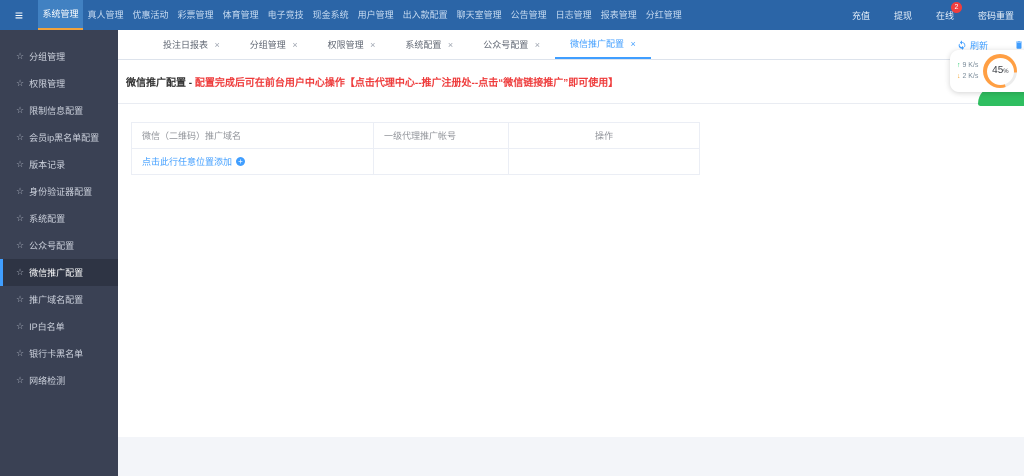  I want to click on sidebar-item: ☆ 权限管理, so click(59, 83).